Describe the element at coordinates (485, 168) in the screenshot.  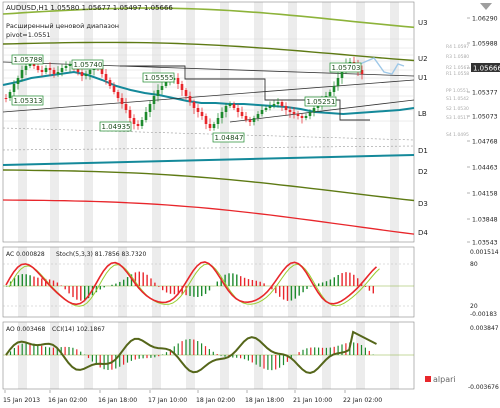
I see `price-tick-label: 1.04463` at that location.